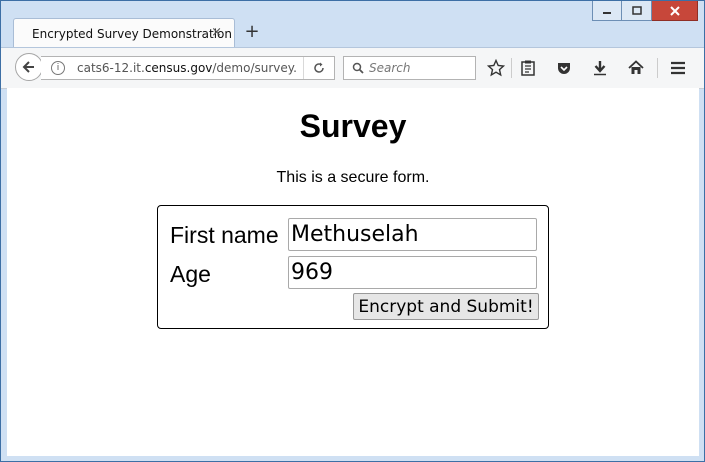 This screenshot has height=462, width=705. Describe the element at coordinates (216, 32) in the screenshot. I see `tab-close-icon: ×` at that location.